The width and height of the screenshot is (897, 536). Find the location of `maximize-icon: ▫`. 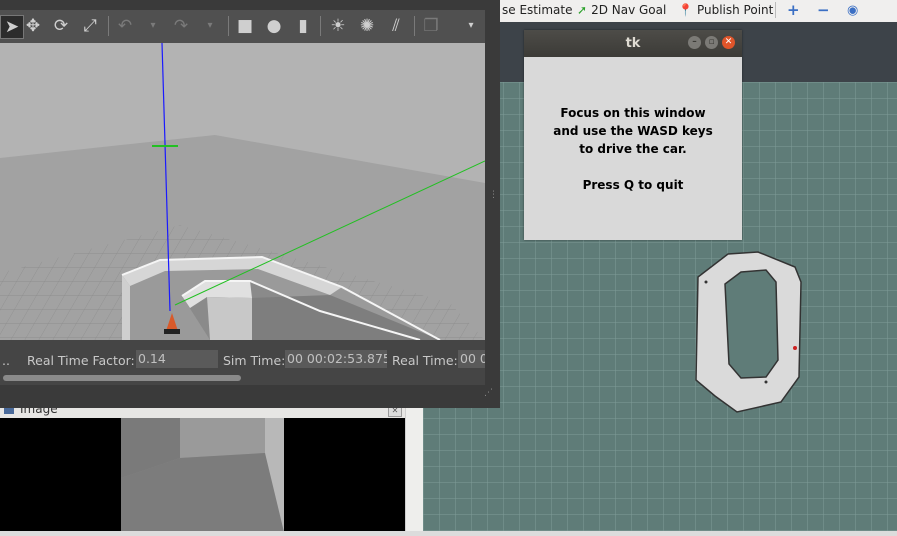

maximize-icon: ▫ is located at coordinates (711, 42).